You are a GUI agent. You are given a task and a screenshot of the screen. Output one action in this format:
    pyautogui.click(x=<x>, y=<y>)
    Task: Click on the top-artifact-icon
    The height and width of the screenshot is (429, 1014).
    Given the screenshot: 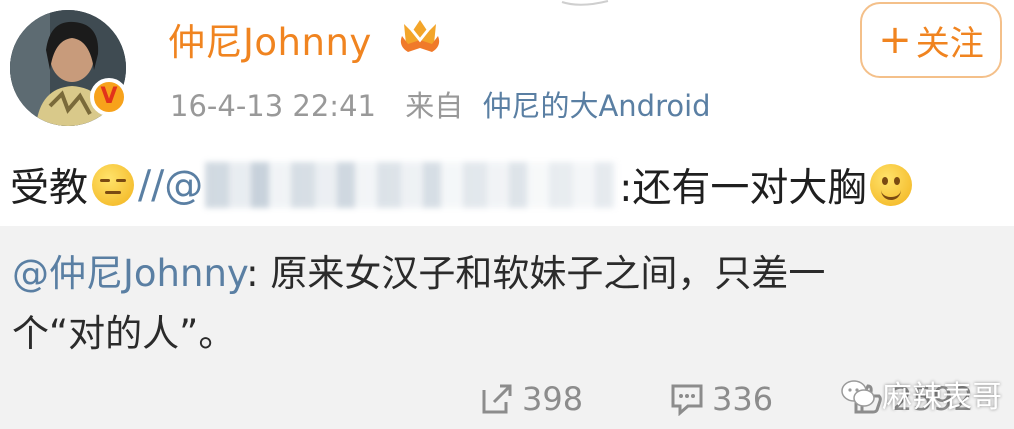 What is the action you would take?
    pyautogui.click(x=585, y=3)
    